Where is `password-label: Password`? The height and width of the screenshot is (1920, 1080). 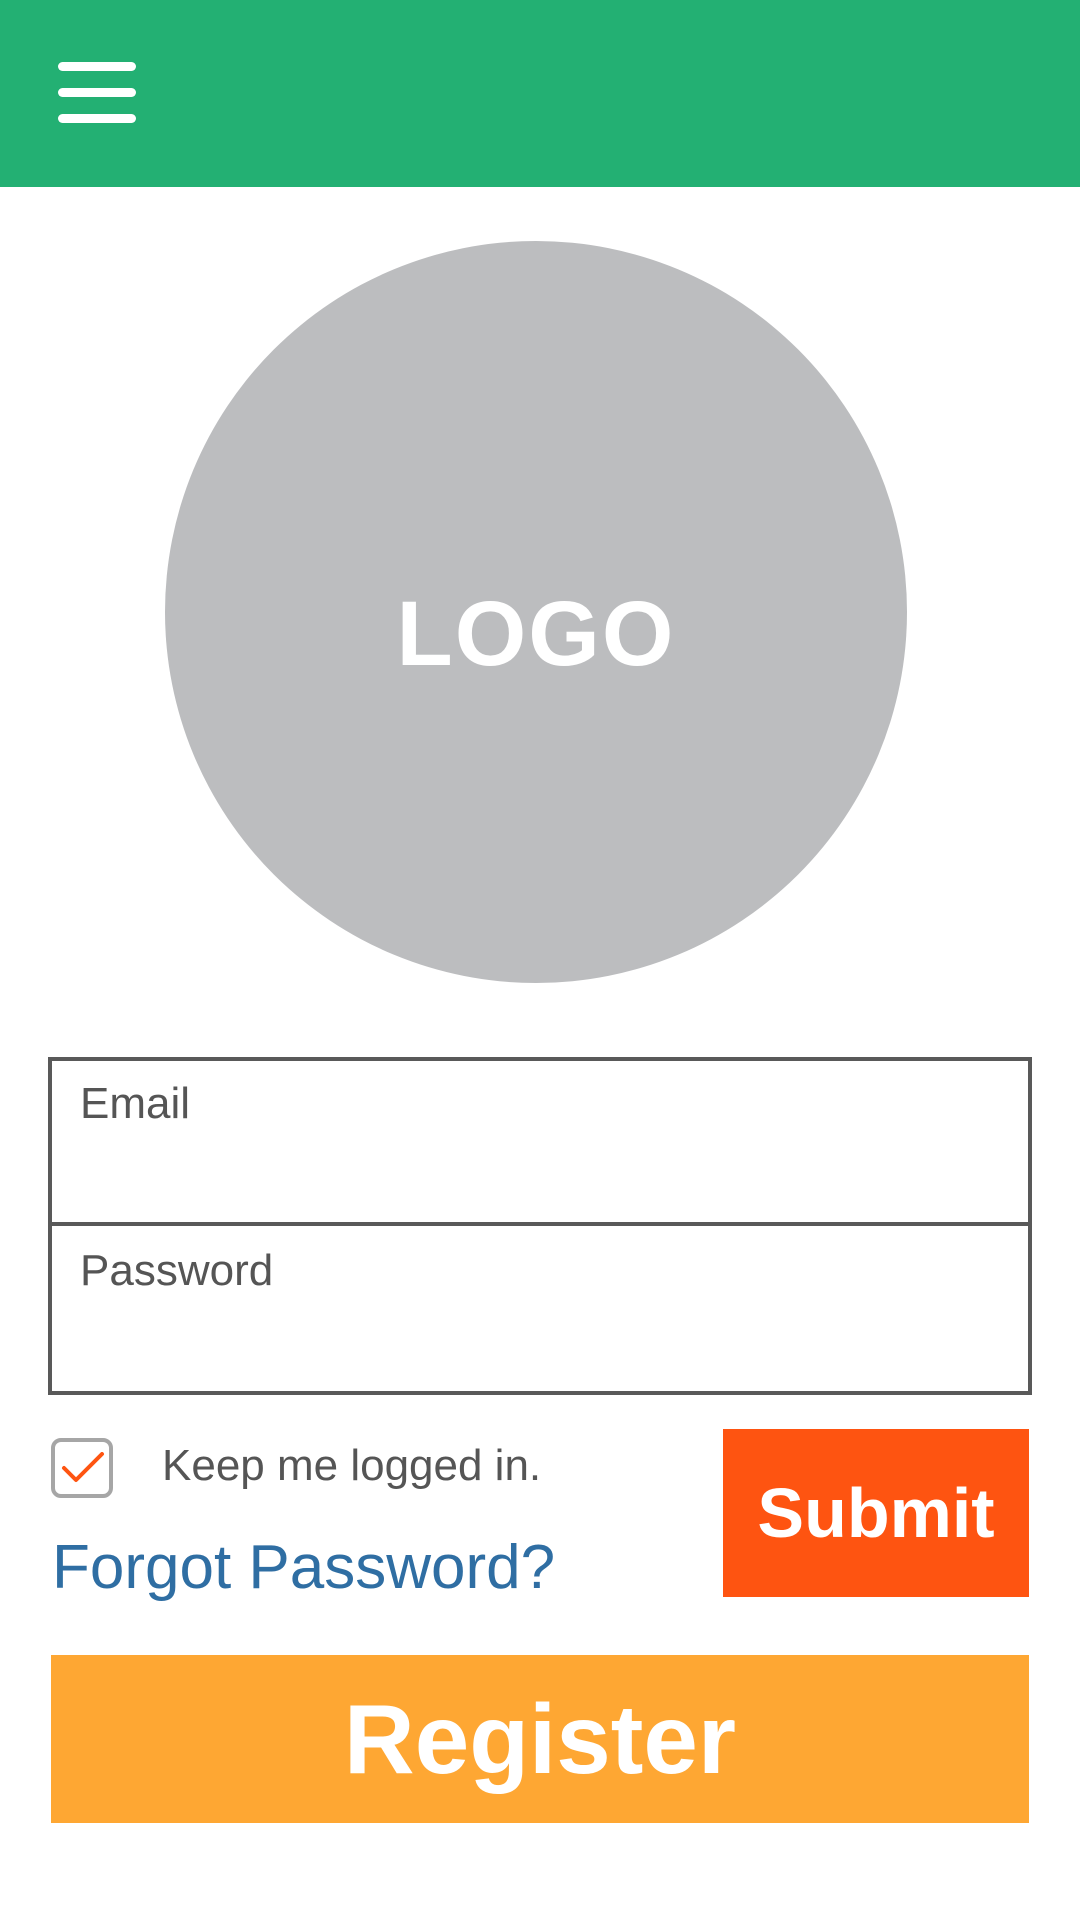
password-label: Password is located at coordinates (177, 1270).